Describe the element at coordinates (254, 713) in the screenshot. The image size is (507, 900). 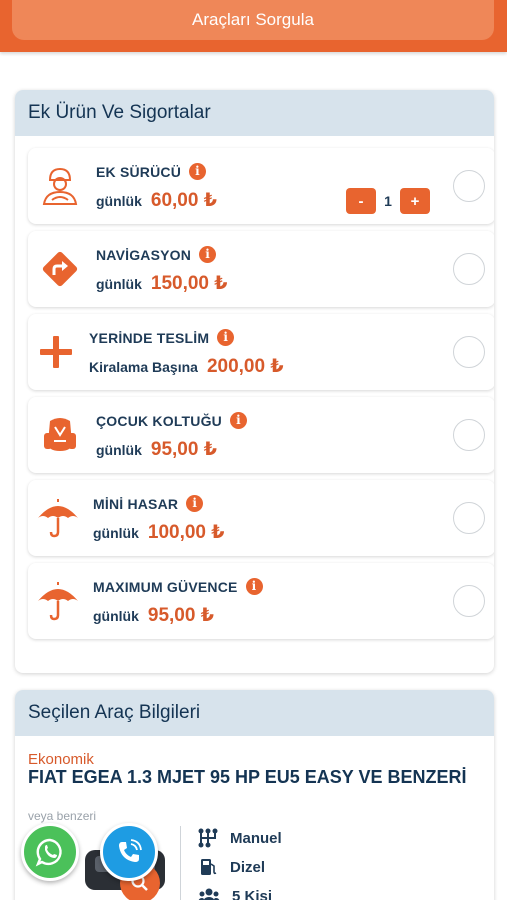
I see `vehicle-header: Seçilen Araç Bilgileri` at that location.